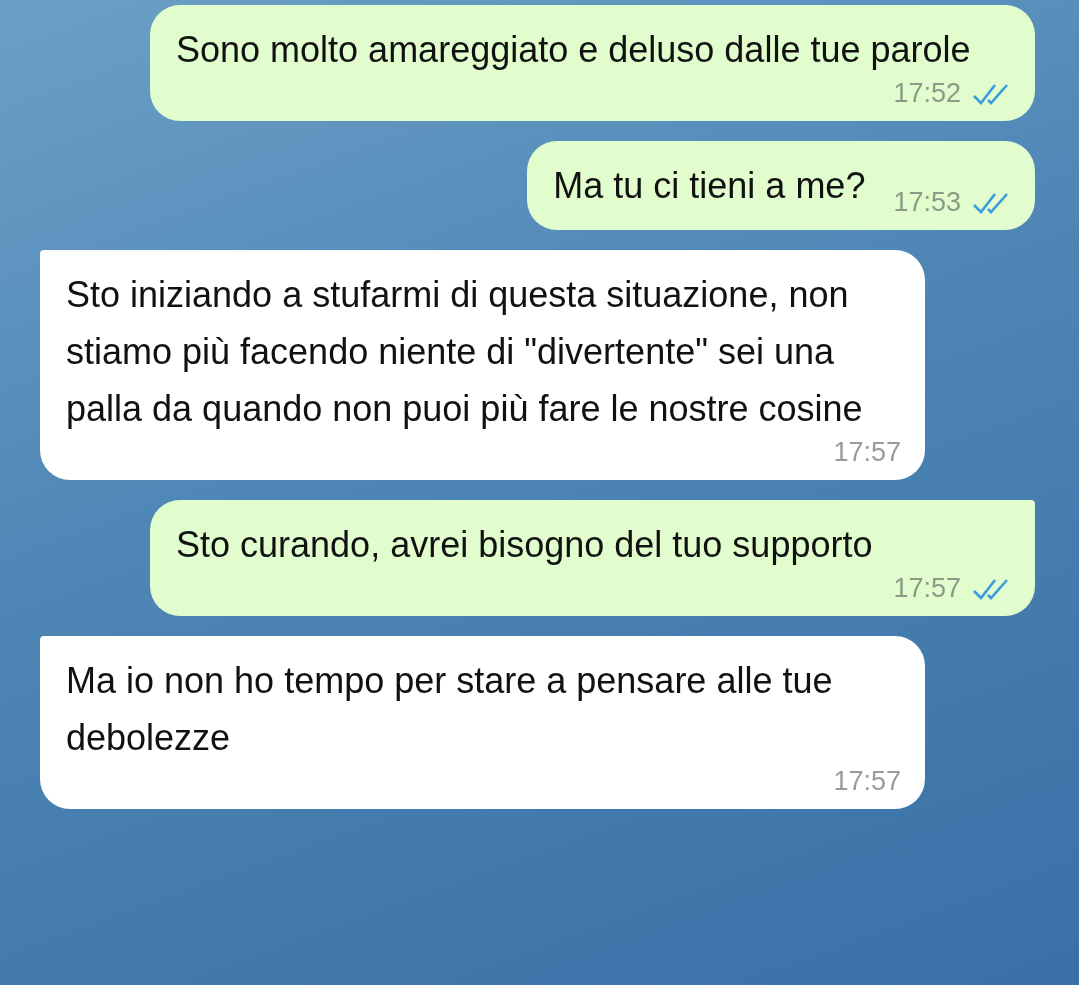  What do you see at coordinates (927, 93) in the screenshot?
I see `message-time: 17:52` at bounding box center [927, 93].